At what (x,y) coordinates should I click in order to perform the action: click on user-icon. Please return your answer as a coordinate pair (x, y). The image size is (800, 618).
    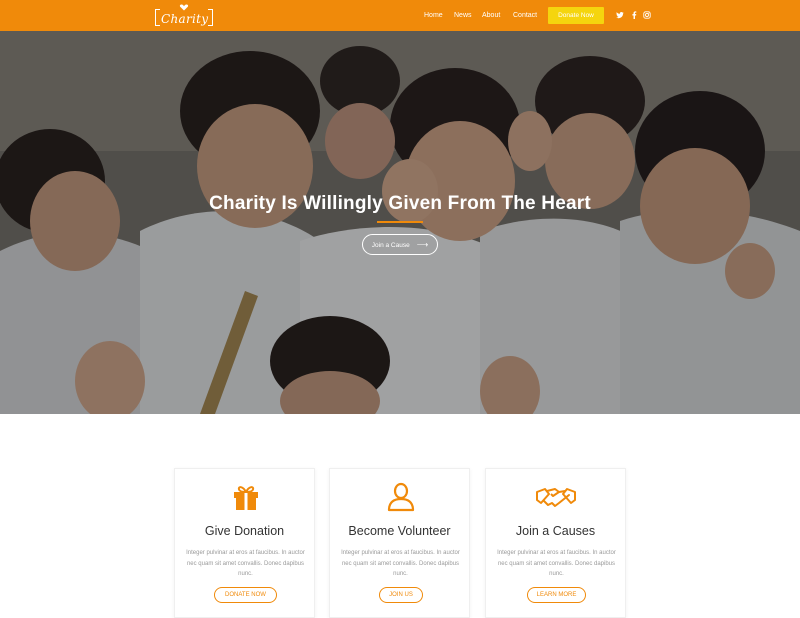
    Looking at the image, I should click on (401, 497).